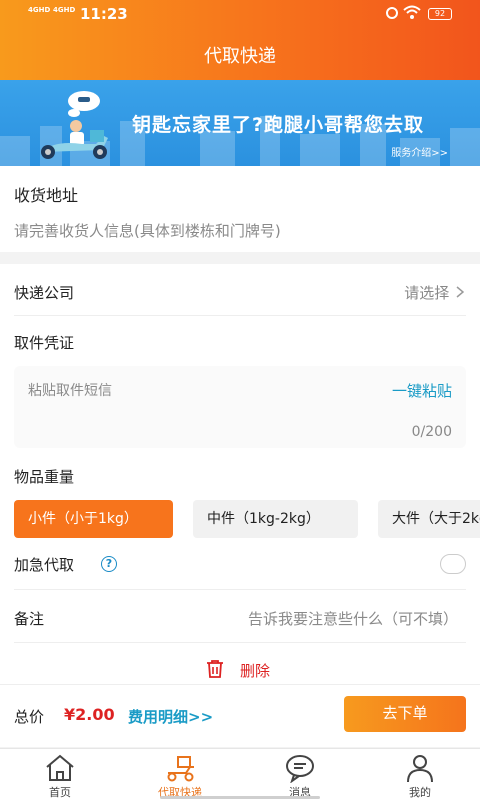  Describe the element at coordinates (453, 564) in the screenshot. I see `urgent-toggle` at that location.